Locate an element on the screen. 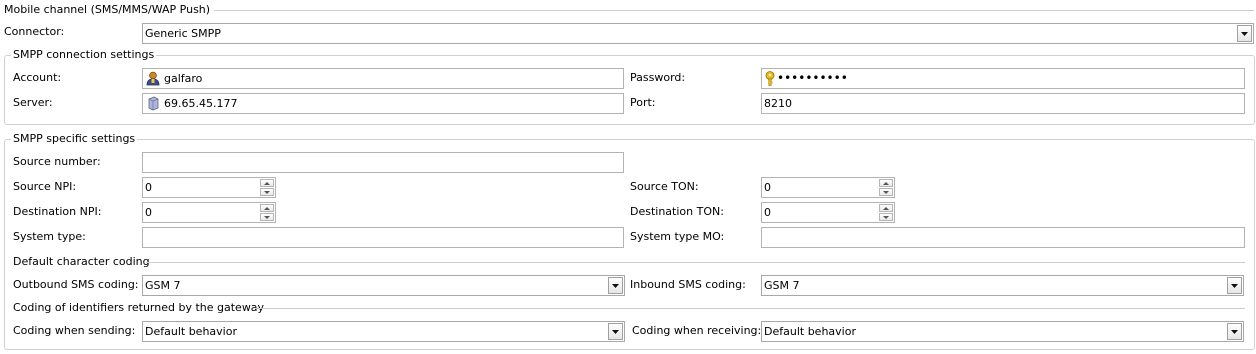 Image resolution: width=1256 pixels, height=354 pixels. source-number-label: Source number: is located at coordinates (57, 161).